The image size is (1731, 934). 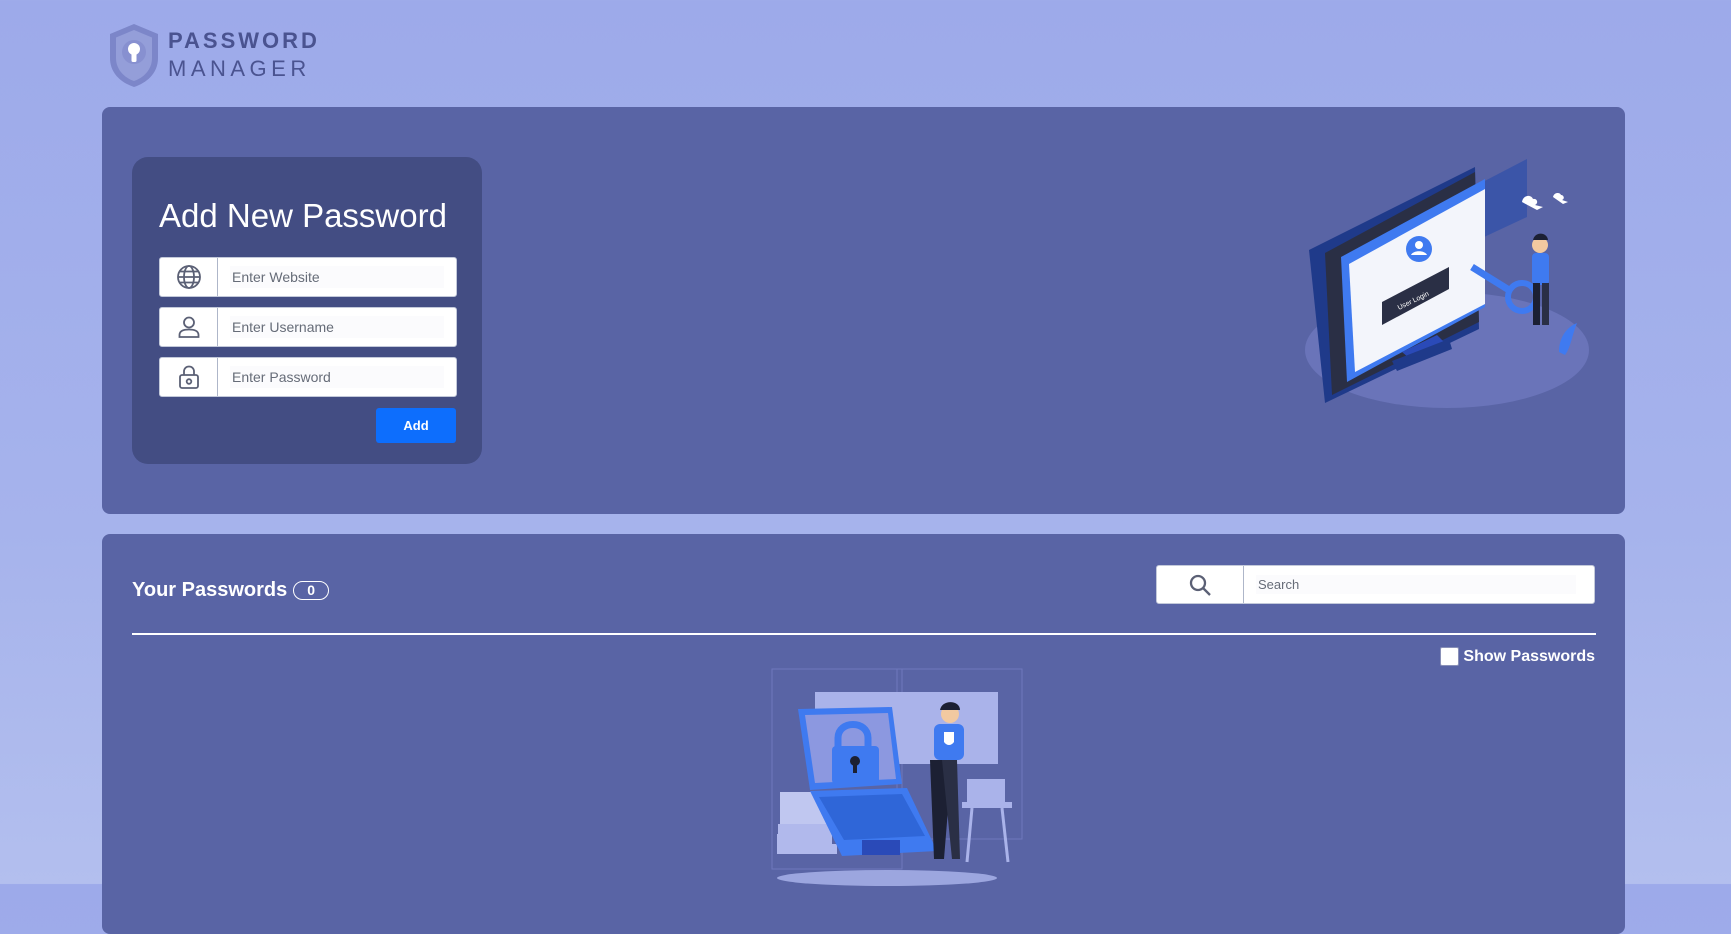 What do you see at coordinates (337, 327) in the screenshot?
I see `username-input` at bounding box center [337, 327].